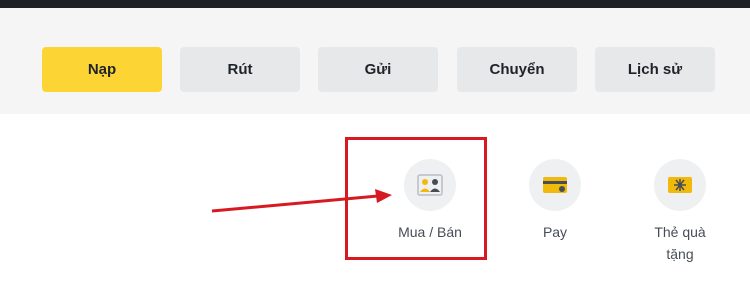  Describe the element at coordinates (301, 201) in the screenshot. I see `annotation-arrow` at that location.